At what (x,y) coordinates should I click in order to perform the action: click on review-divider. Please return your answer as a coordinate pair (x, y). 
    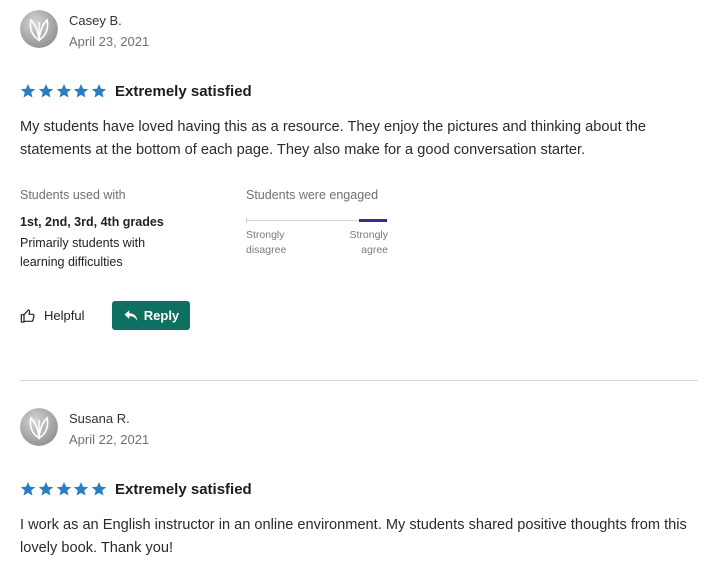
    Looking at the image, I should click on (359, 380).